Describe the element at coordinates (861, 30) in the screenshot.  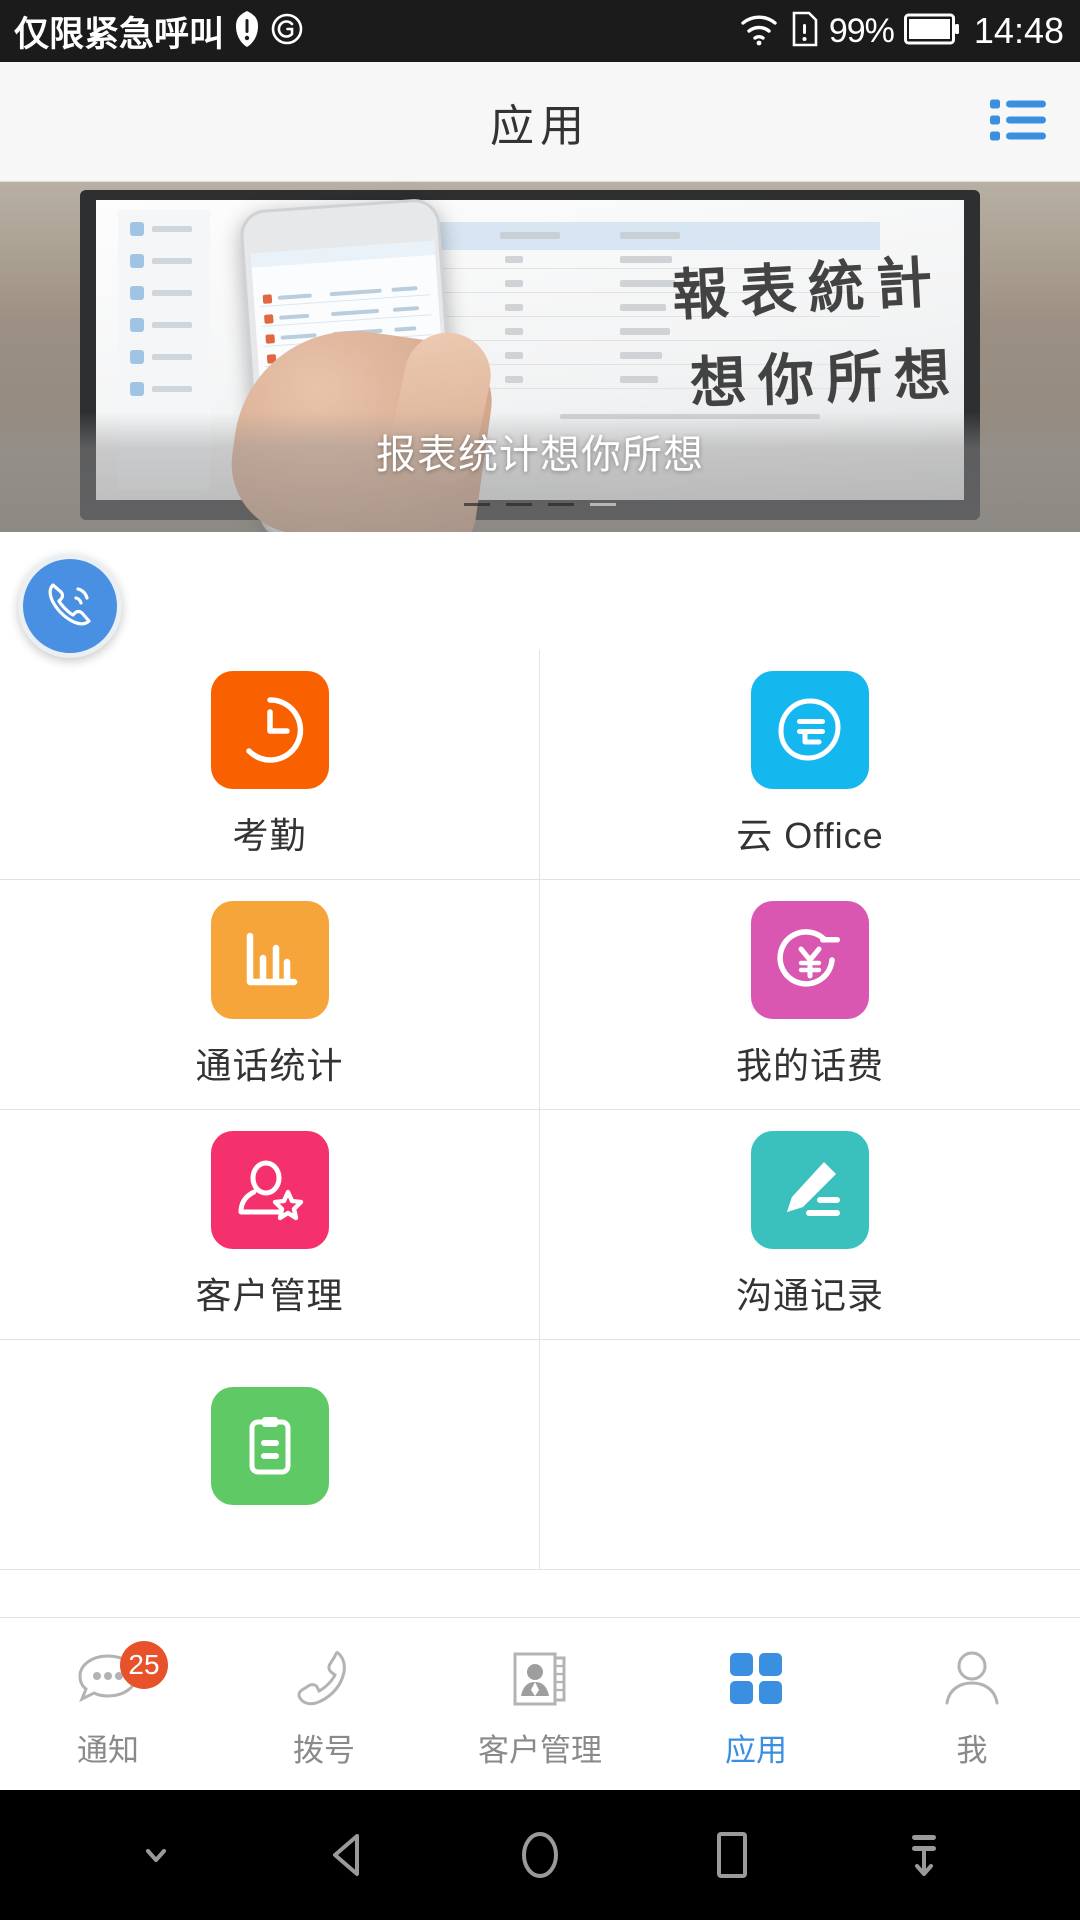
I see `battery-percent-label: 99%` at that location.